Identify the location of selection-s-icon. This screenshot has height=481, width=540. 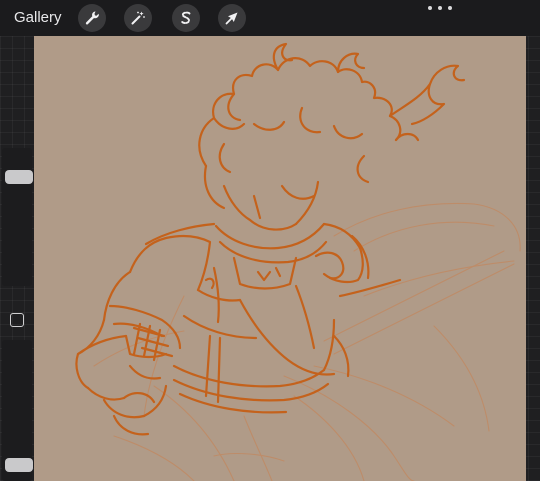
(186, 17).